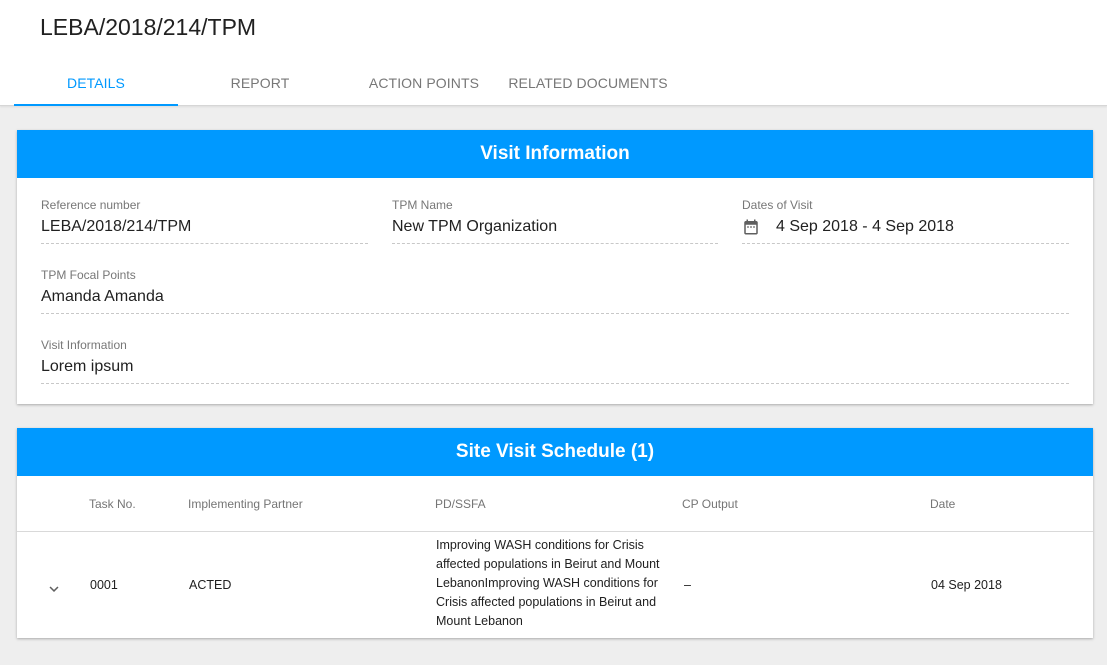 The image size is (1107, 665). Describe the element at coordinates (555, 154) in the screenshot. I see `visit-information-header: Visit Information` at that location.